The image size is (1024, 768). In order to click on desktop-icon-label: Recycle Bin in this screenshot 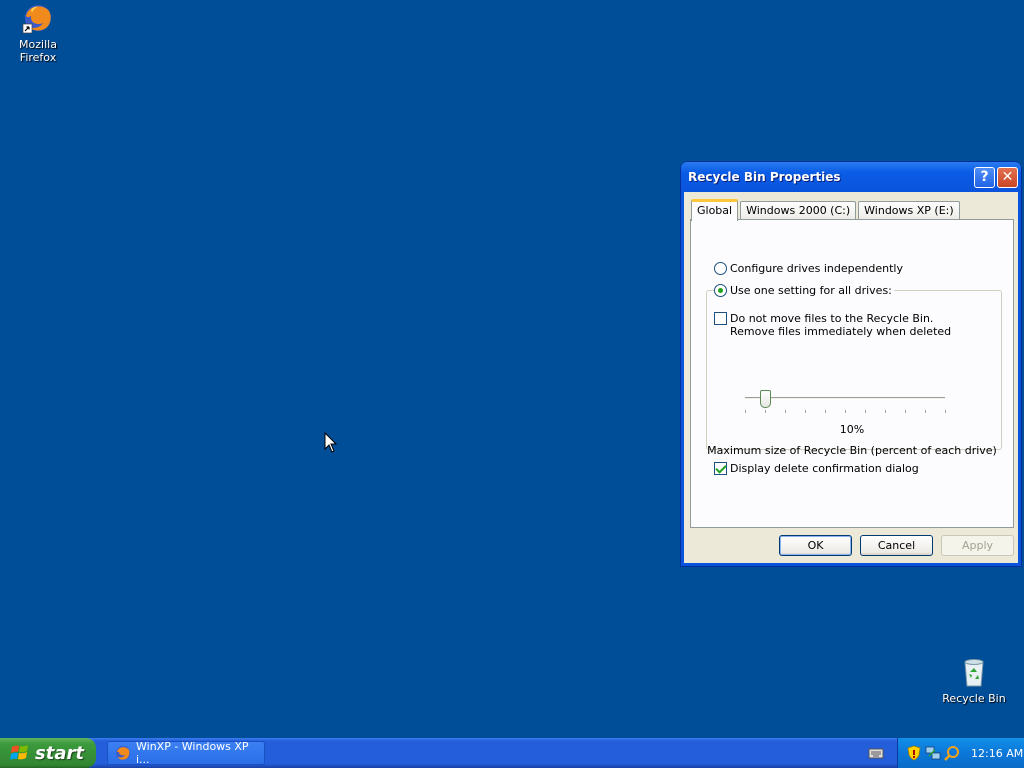, I will do `click(974, 698)`.